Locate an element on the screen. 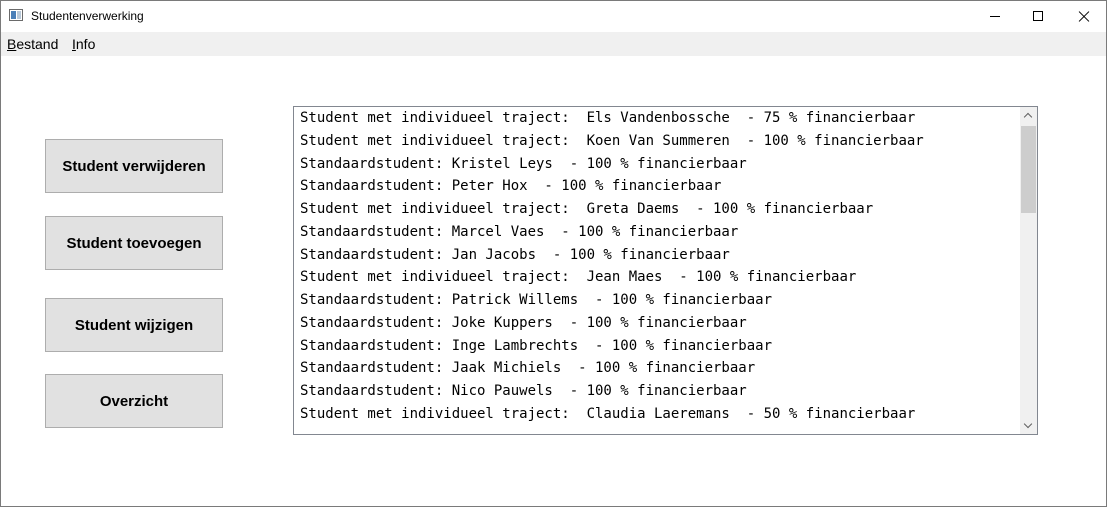 The height and width of the screenshot is (507, 1107). chevron-down-icon is located at coordinates (1028, 425).